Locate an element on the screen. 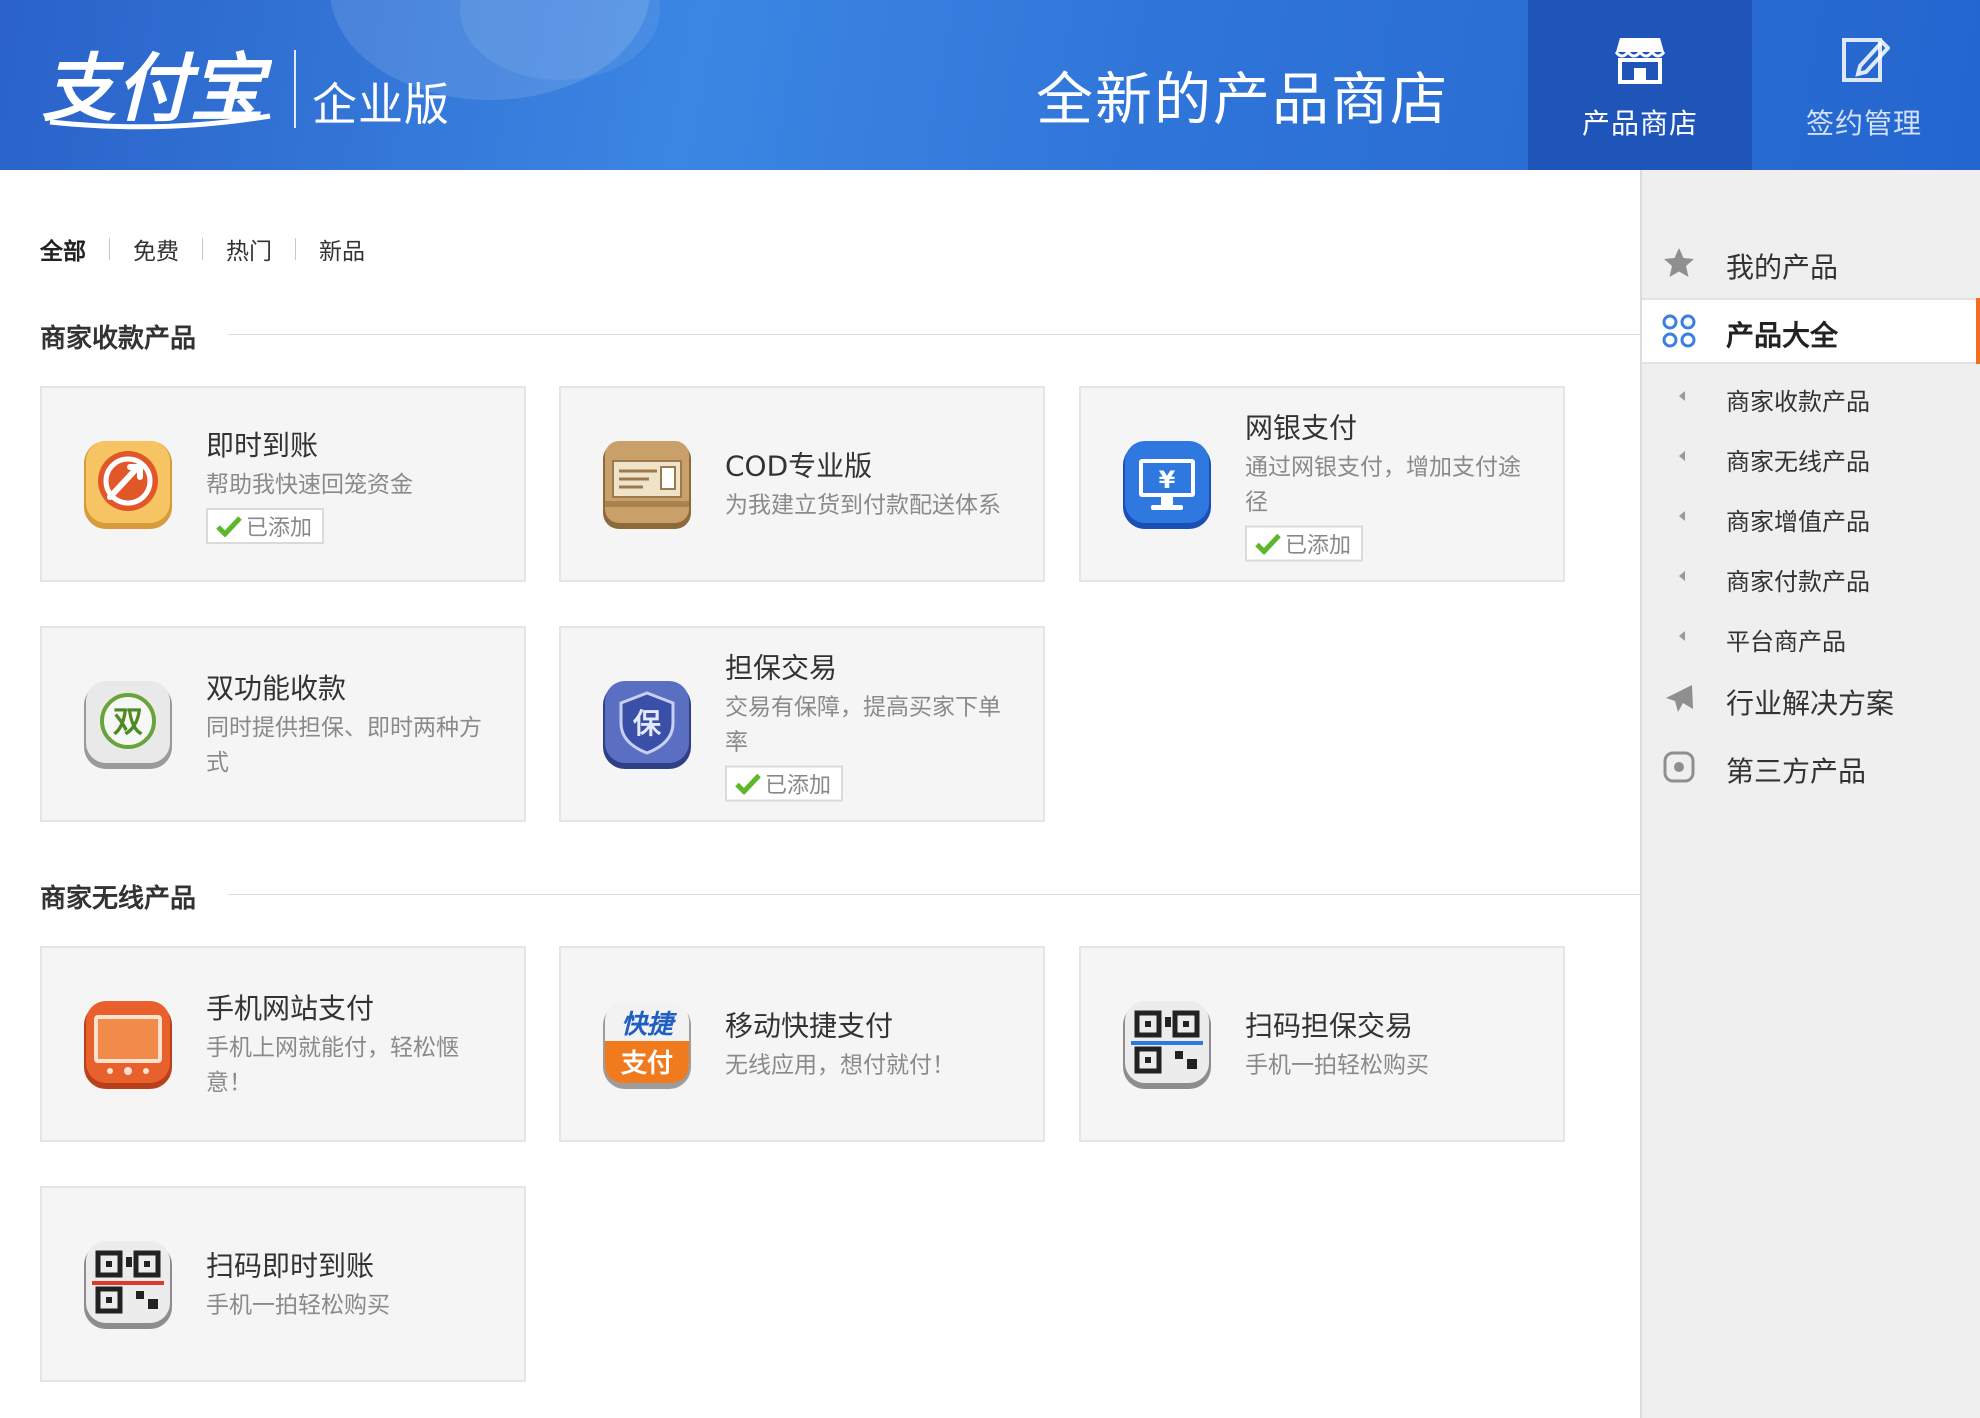  alipay-logo: 支付宝 is located at coordinates (157, 87).